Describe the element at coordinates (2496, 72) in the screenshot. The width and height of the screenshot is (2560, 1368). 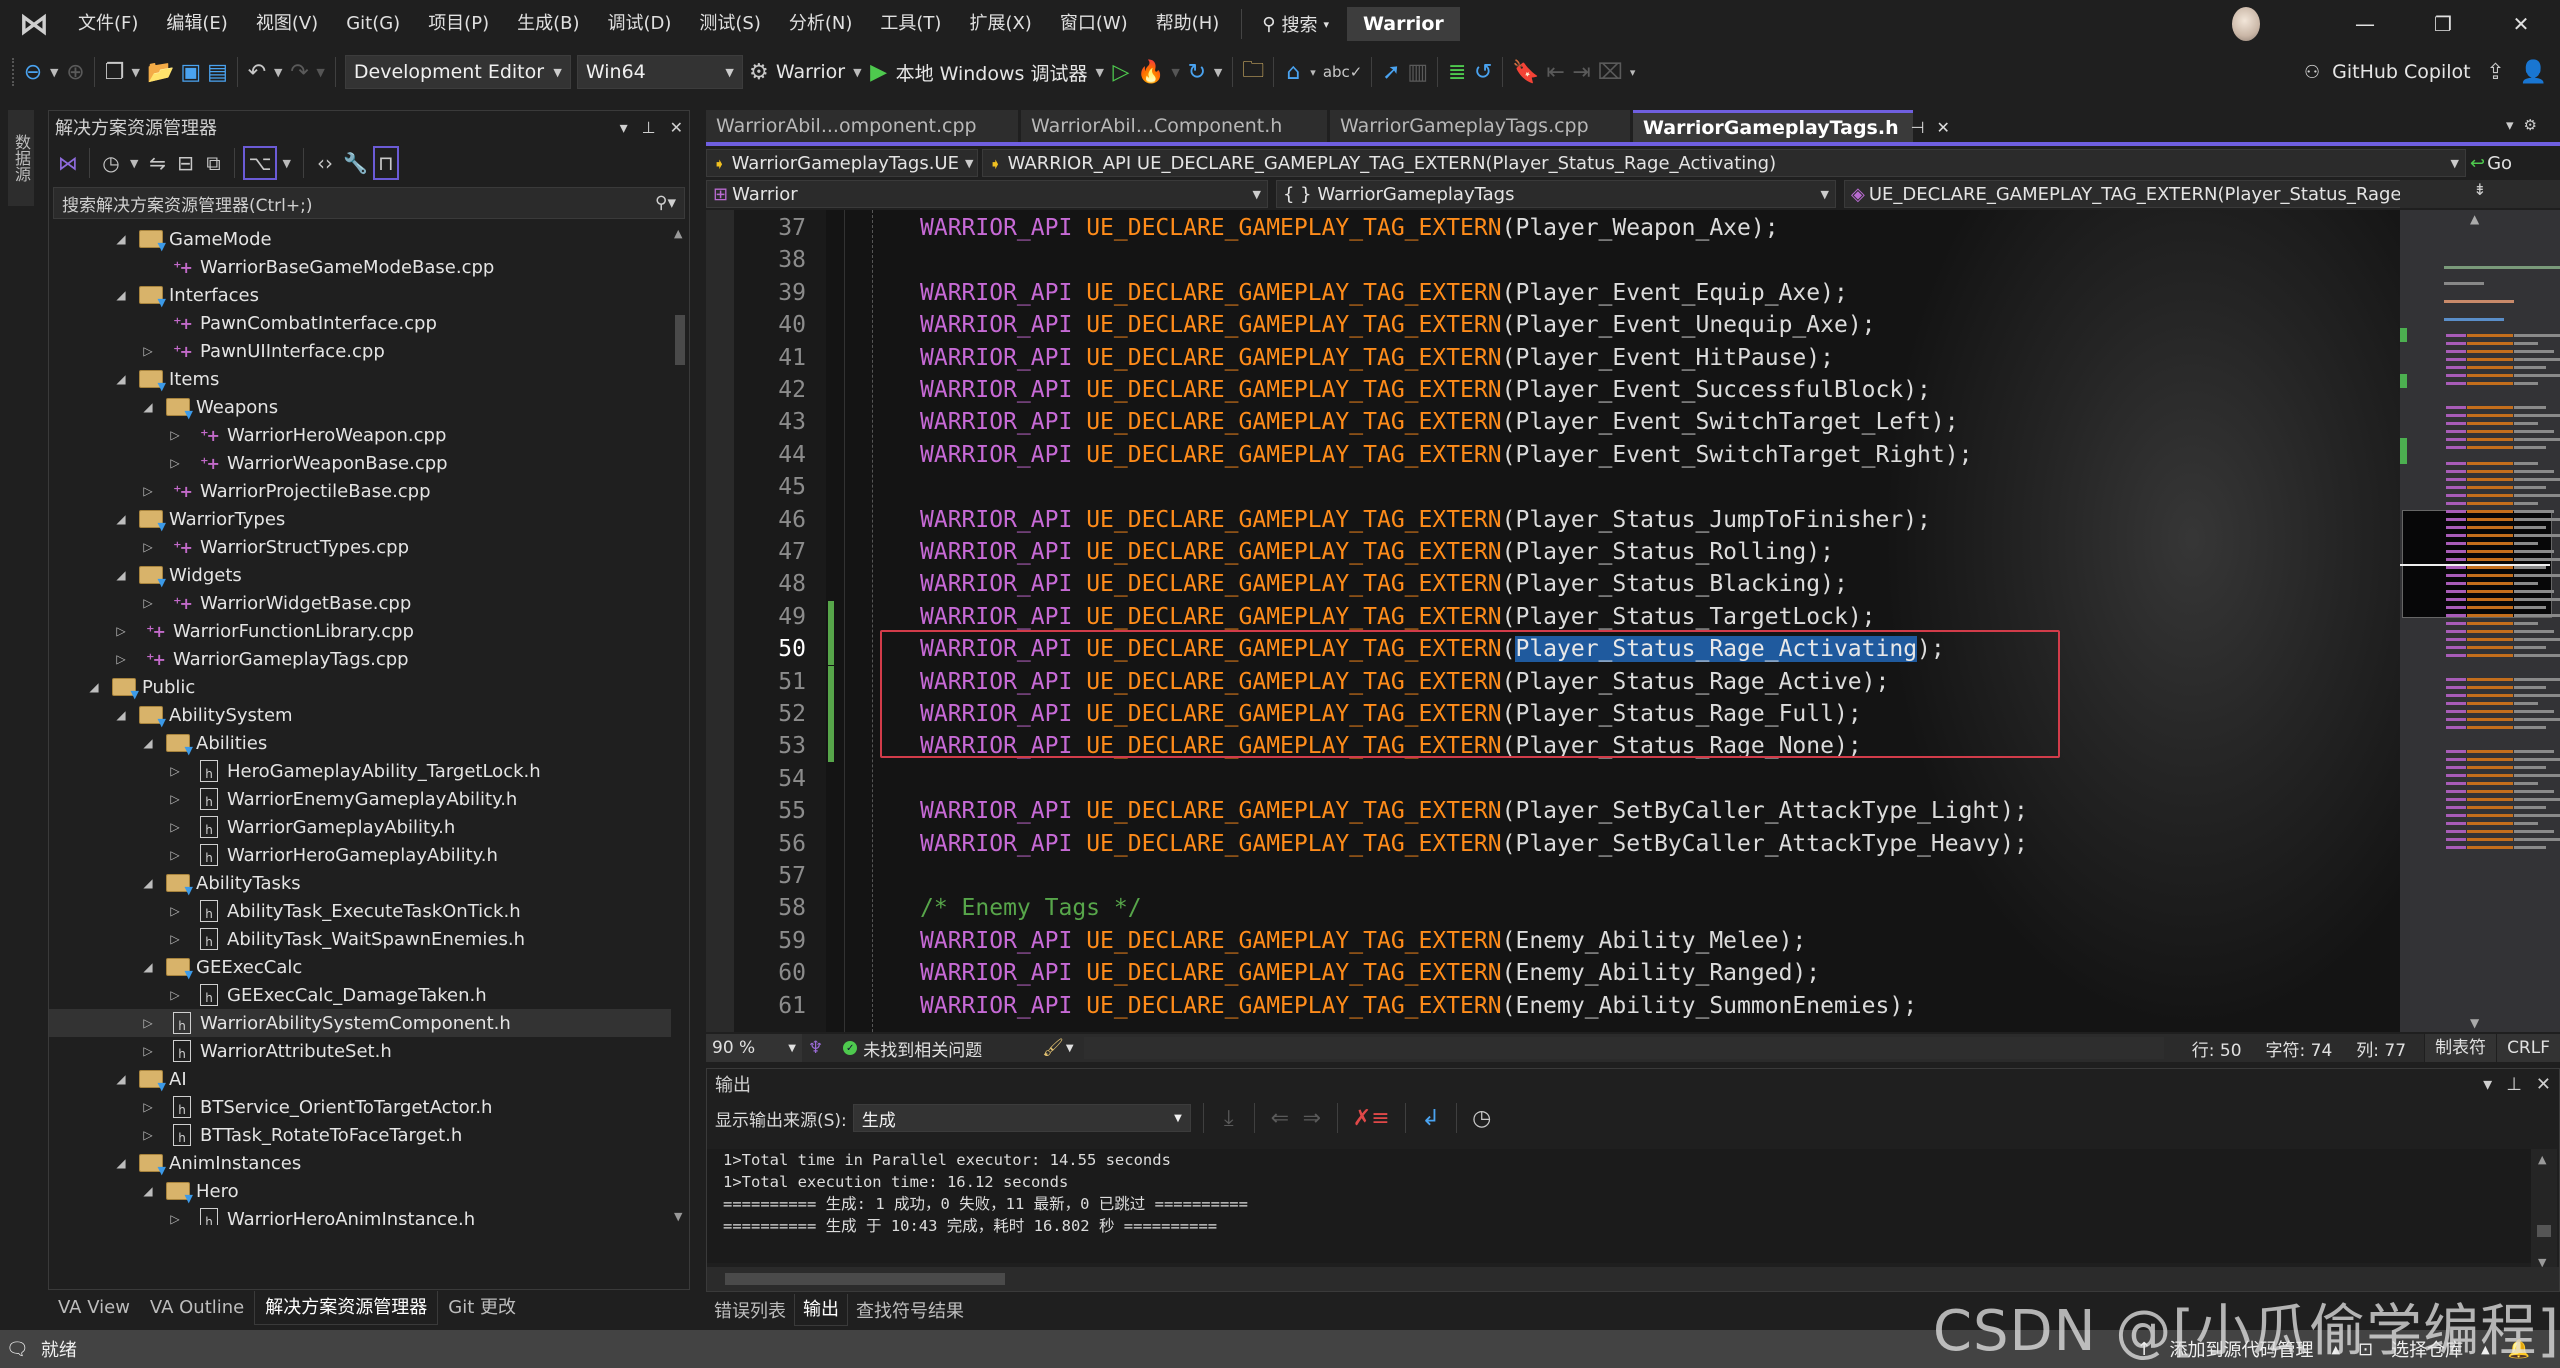
I see `share-icon: ⇪` at that location.